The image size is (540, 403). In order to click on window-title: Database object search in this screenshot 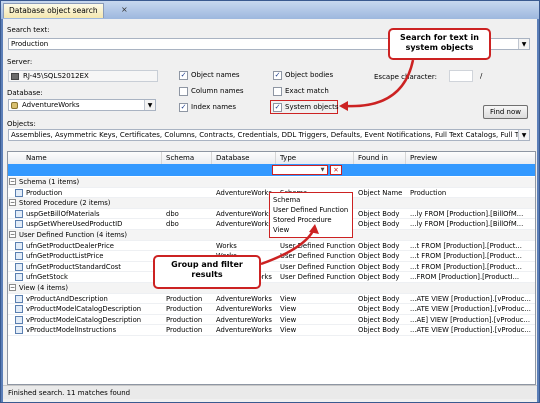, I will do `click(53, 10)`.